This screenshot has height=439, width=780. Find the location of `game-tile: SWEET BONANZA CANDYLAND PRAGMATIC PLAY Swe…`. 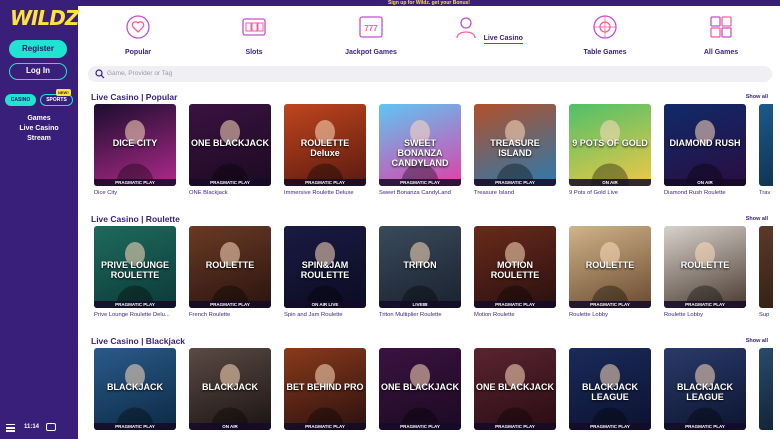

game-tile: SWEET BONANZA CANDYLAND PRAGMATIC PLAY Swe… is located at coordinates (420, 150).